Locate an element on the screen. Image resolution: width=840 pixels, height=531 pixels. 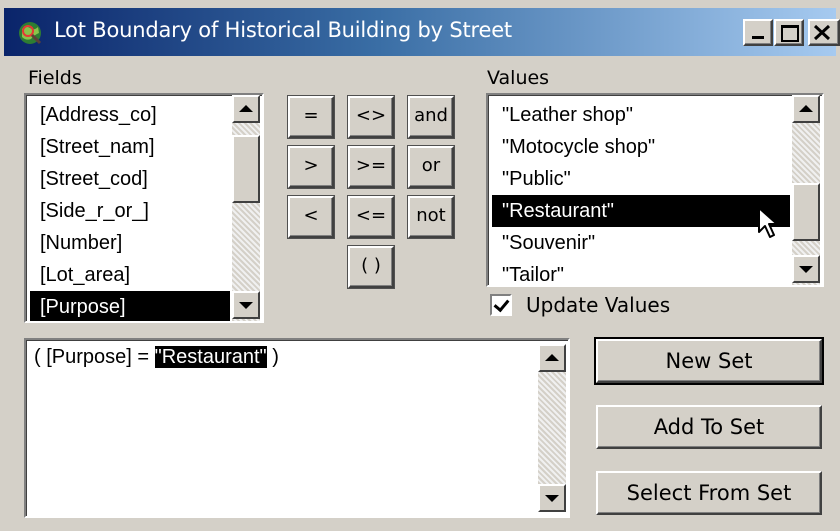
field-item: [Lot_area] is located at coordinates (130, 275).